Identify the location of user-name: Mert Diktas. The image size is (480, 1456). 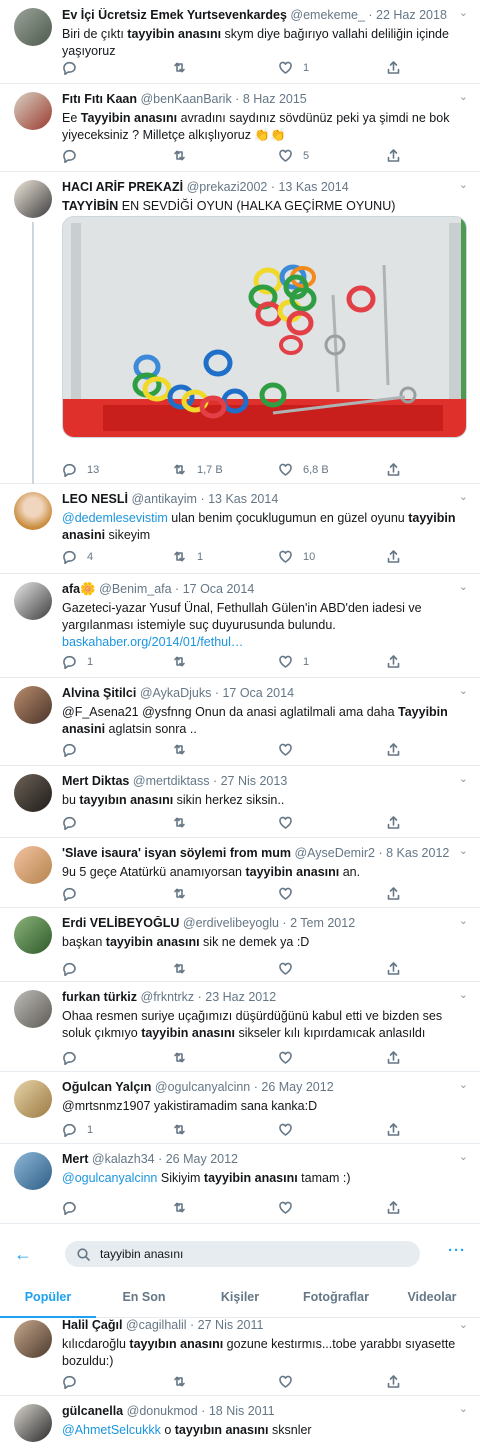
(95, 781).